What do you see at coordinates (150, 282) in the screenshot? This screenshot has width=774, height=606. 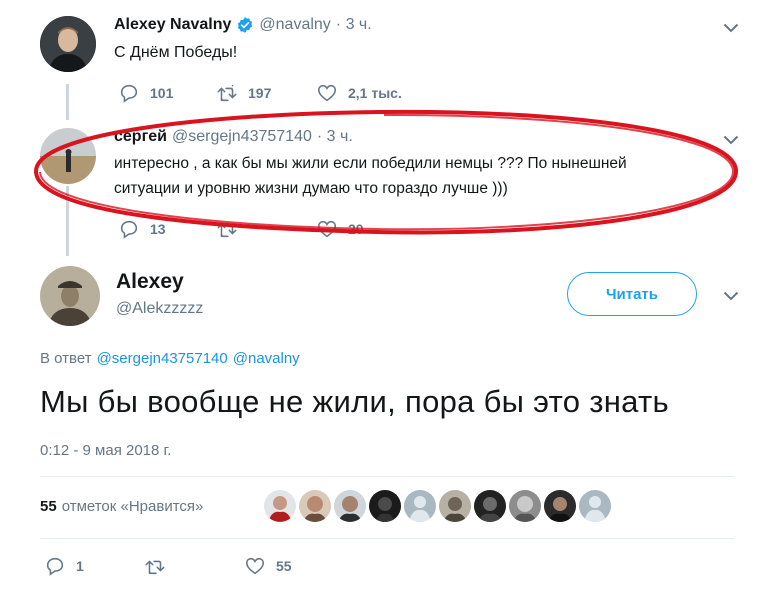 I see `main-author-name: Alexey` at bounding box center [150, 282].